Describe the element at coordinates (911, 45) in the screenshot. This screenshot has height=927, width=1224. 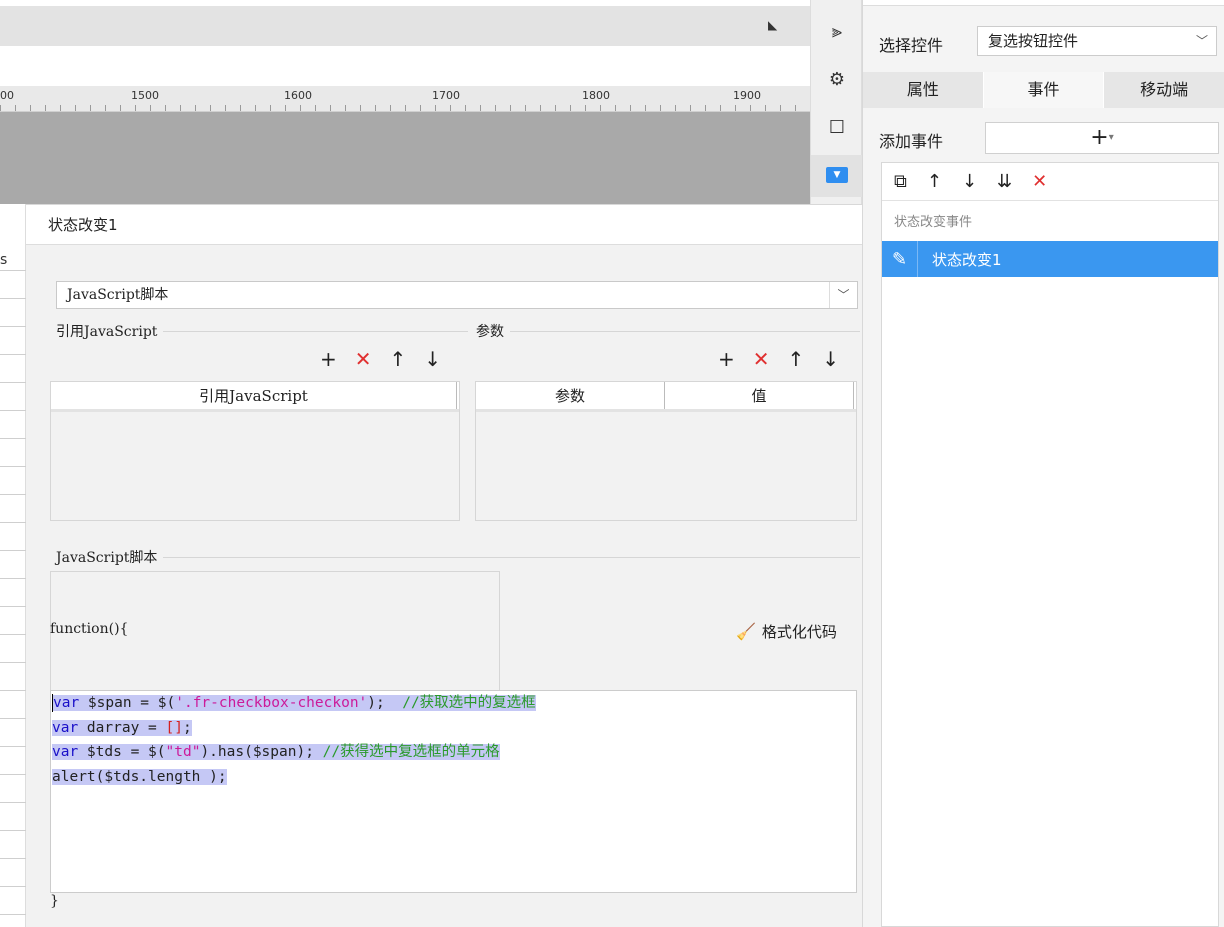
I see `select-widget-label: 选择控件` at that location.